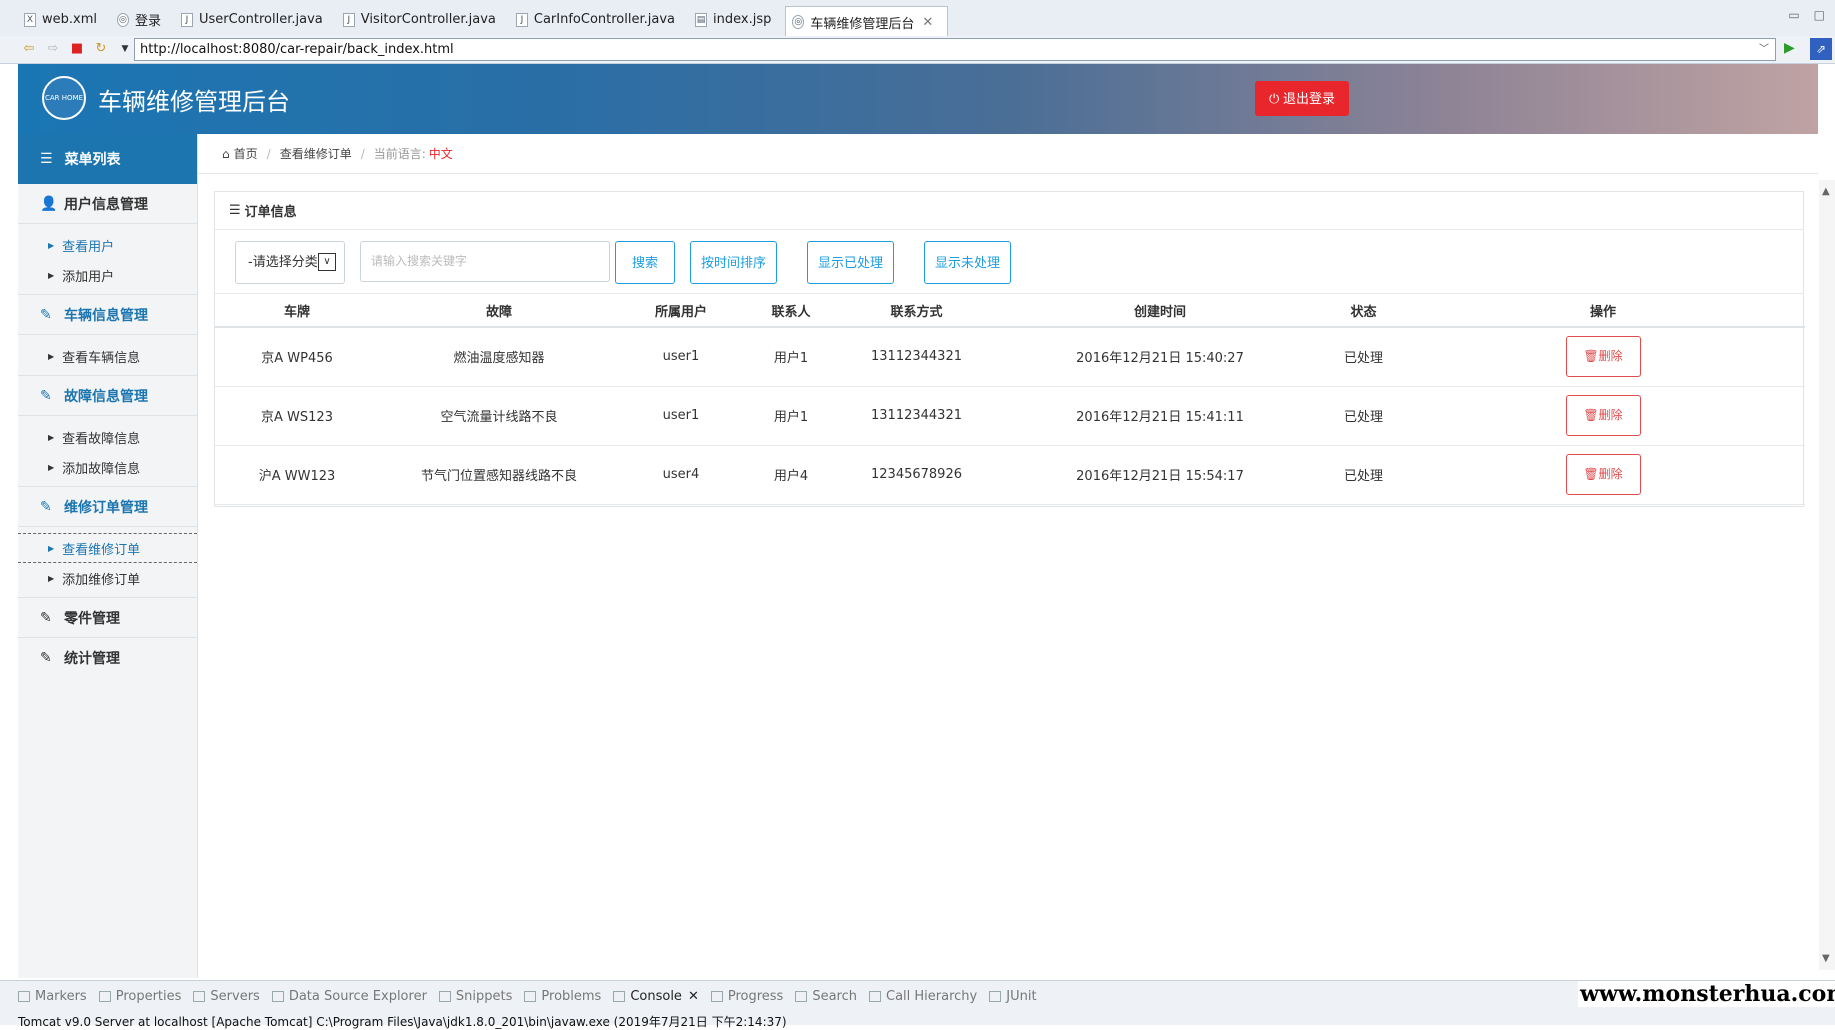 Image resolution: width=1835 pixels, height=1030 pixels. What do you see at coordinates (107, 467) in the screenshot?
I see `sidebar-item-add-fault: ▶ 添加故障信息` at bounding box center [107, 467].